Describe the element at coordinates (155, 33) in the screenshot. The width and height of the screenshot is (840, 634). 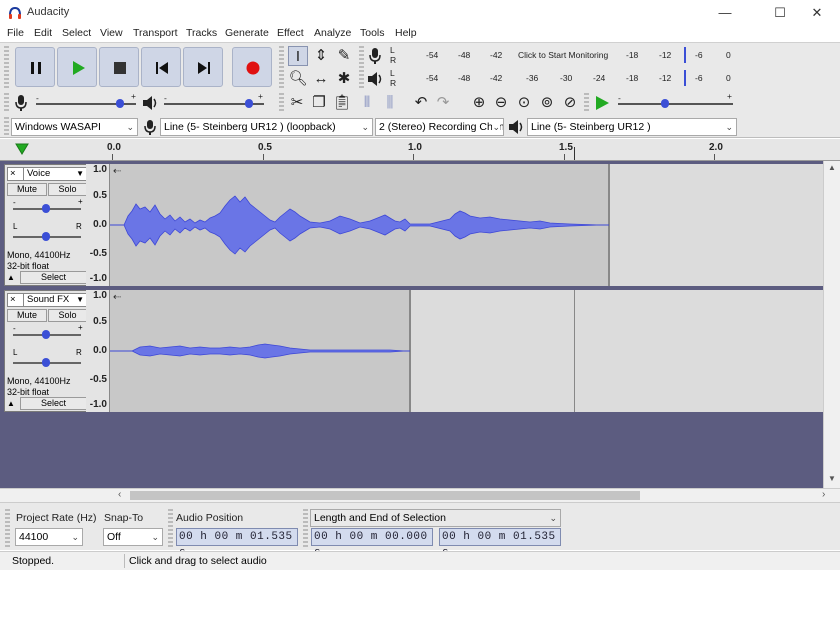
I see `menu-transport: Transport` at that location.